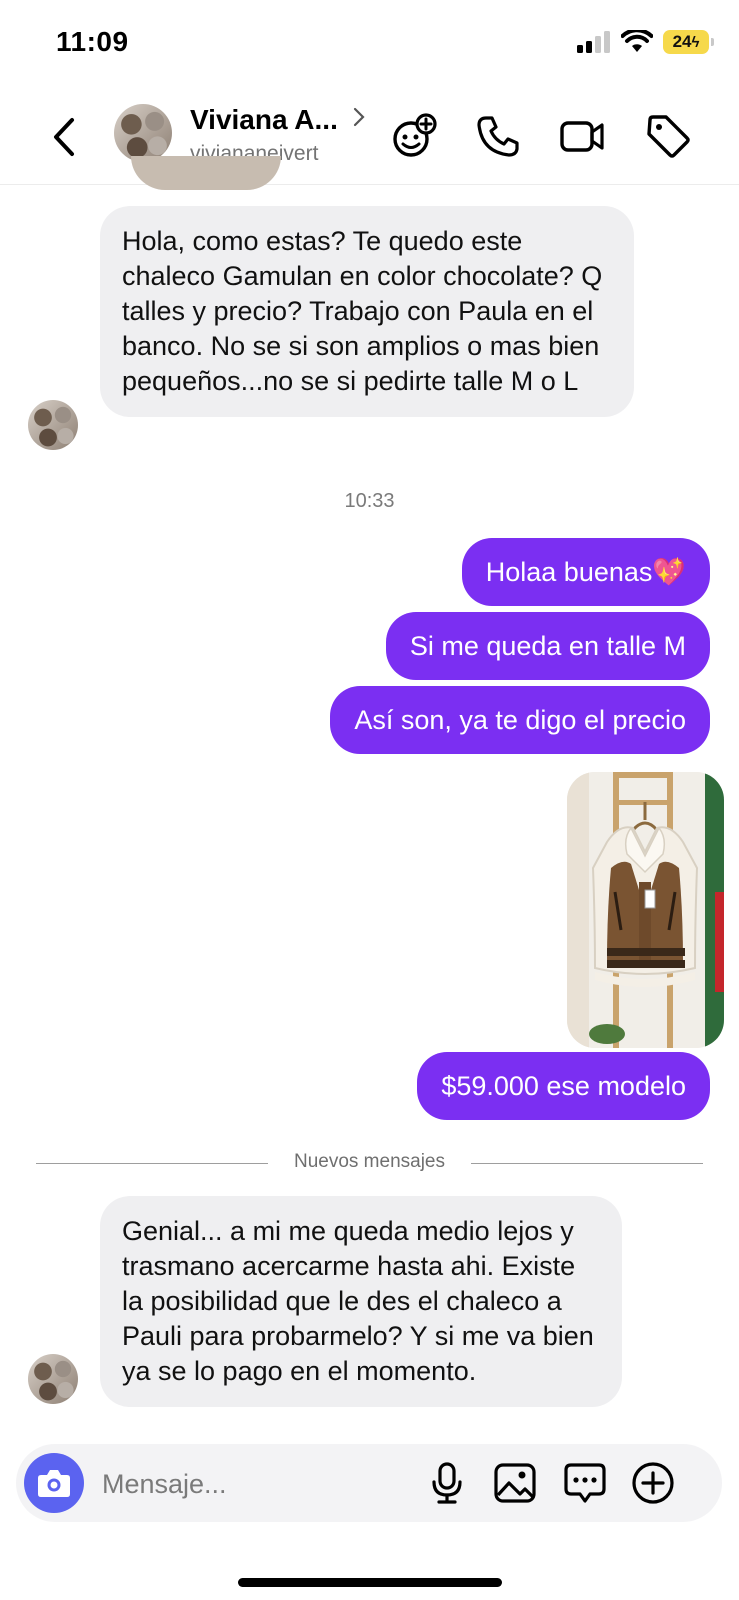  I want to click on signal-icon, so click(593, 42).